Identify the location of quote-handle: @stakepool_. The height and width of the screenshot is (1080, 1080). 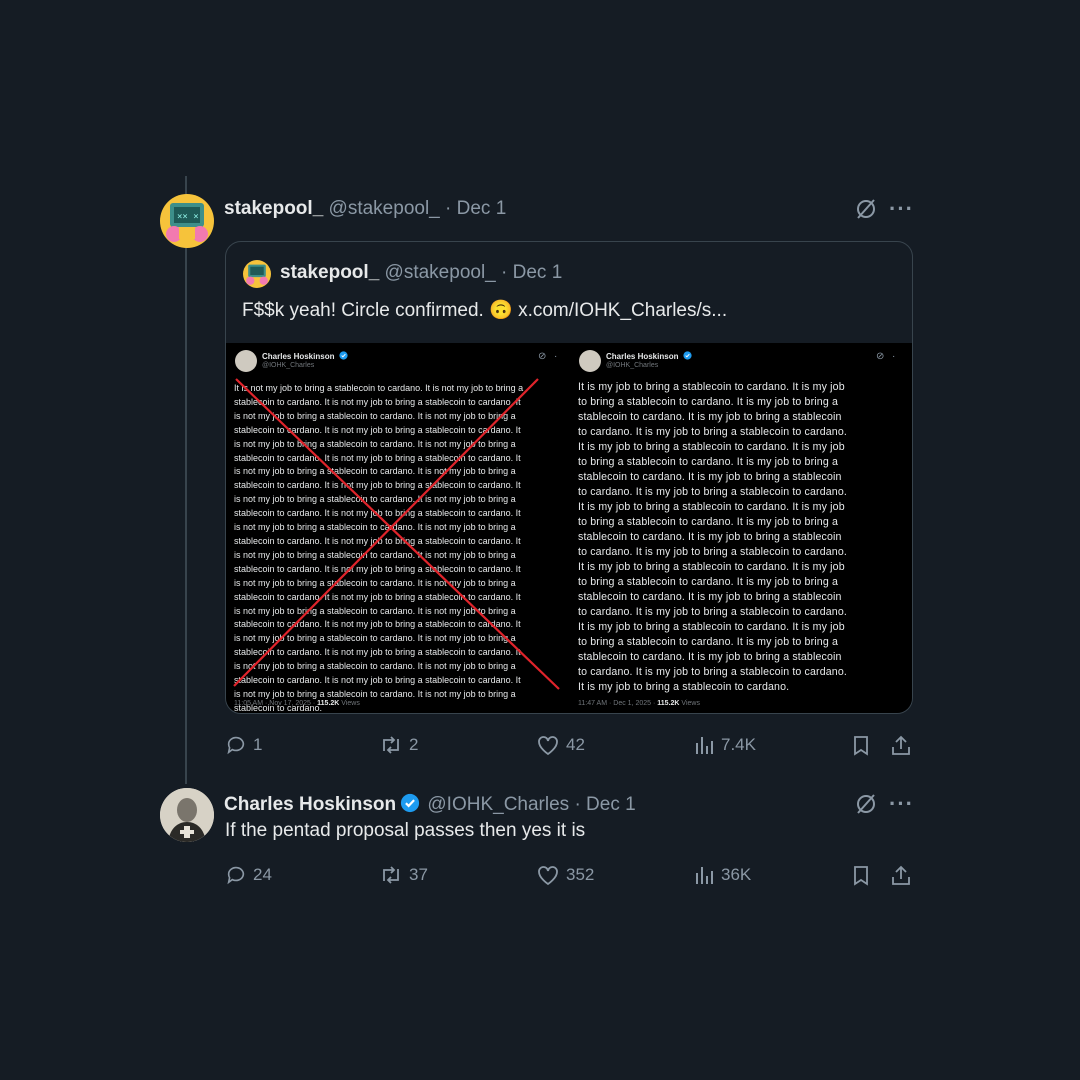
(440, 272).